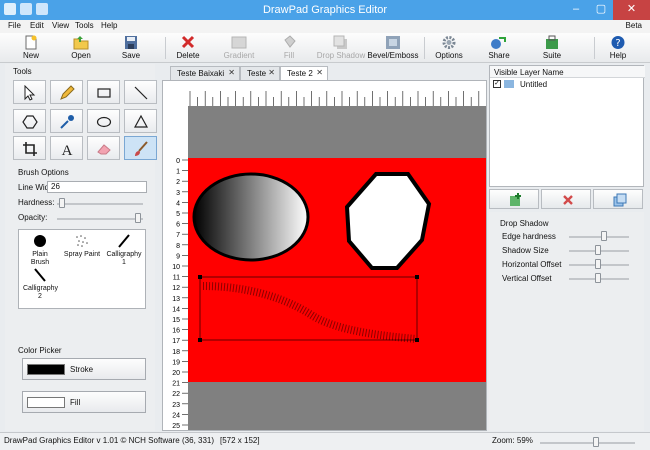 This screenshot has width=650, height=450. I want to click on rectangle-icon, so click(104, 93).